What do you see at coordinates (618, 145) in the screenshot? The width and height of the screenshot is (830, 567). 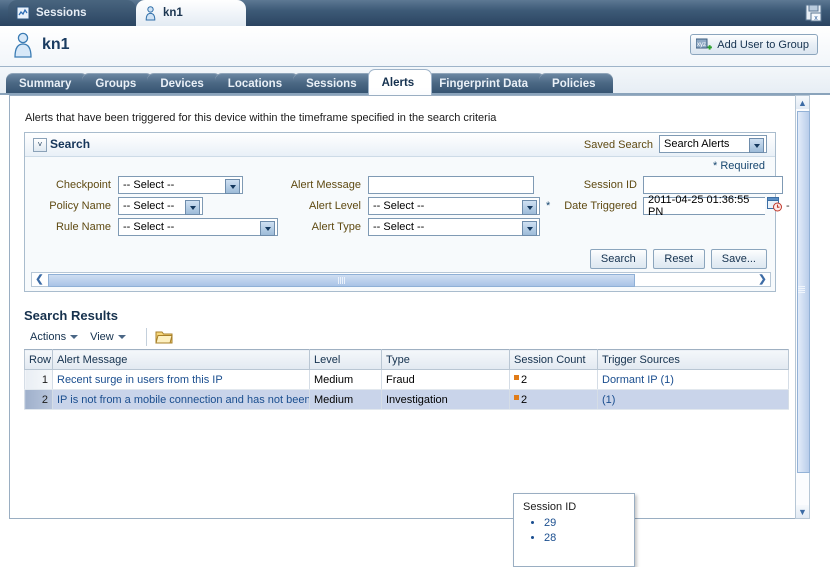 I see `saved-search-label: Saved Search` at bounding box center [618, 145].